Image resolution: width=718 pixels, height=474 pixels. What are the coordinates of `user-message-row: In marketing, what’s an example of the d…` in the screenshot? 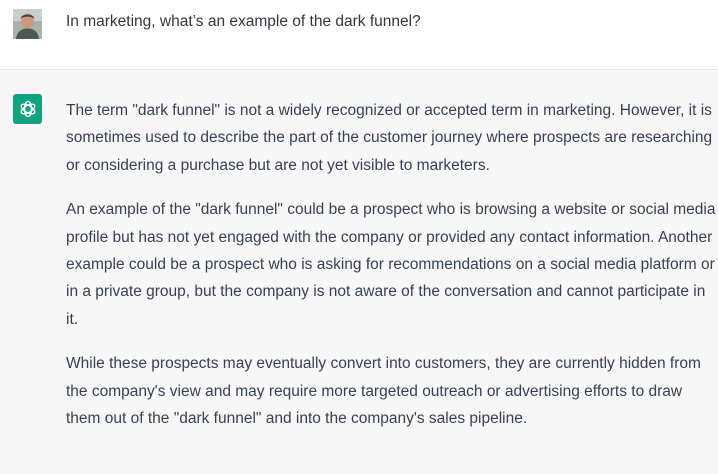 It's located at (359, 35).